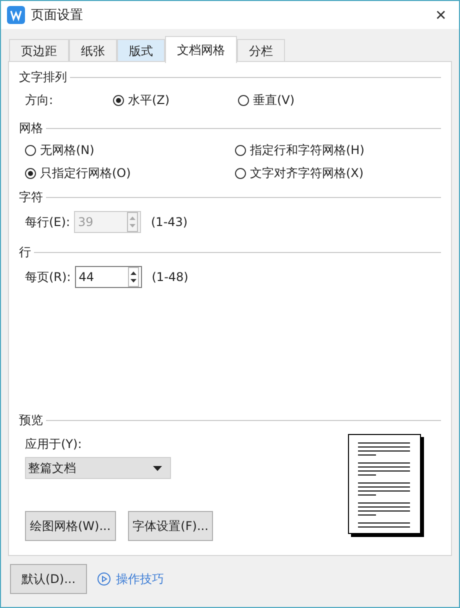  Describe the element at coordinates (47, 222) in the screenshot. I see `field-label: 每行(E):` at that location.